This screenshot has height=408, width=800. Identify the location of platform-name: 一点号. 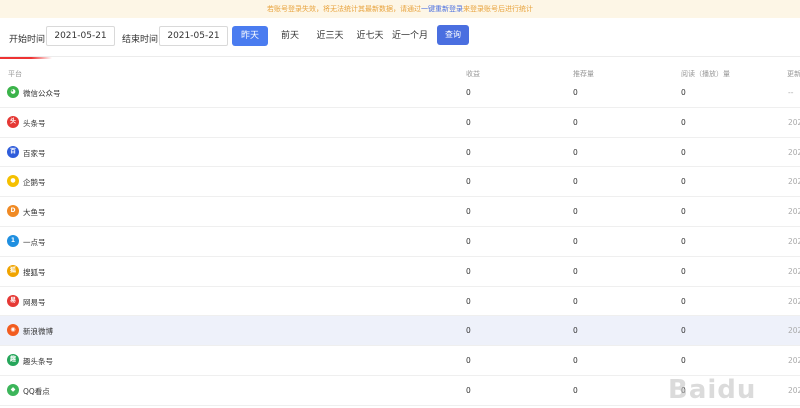
(34, 242).